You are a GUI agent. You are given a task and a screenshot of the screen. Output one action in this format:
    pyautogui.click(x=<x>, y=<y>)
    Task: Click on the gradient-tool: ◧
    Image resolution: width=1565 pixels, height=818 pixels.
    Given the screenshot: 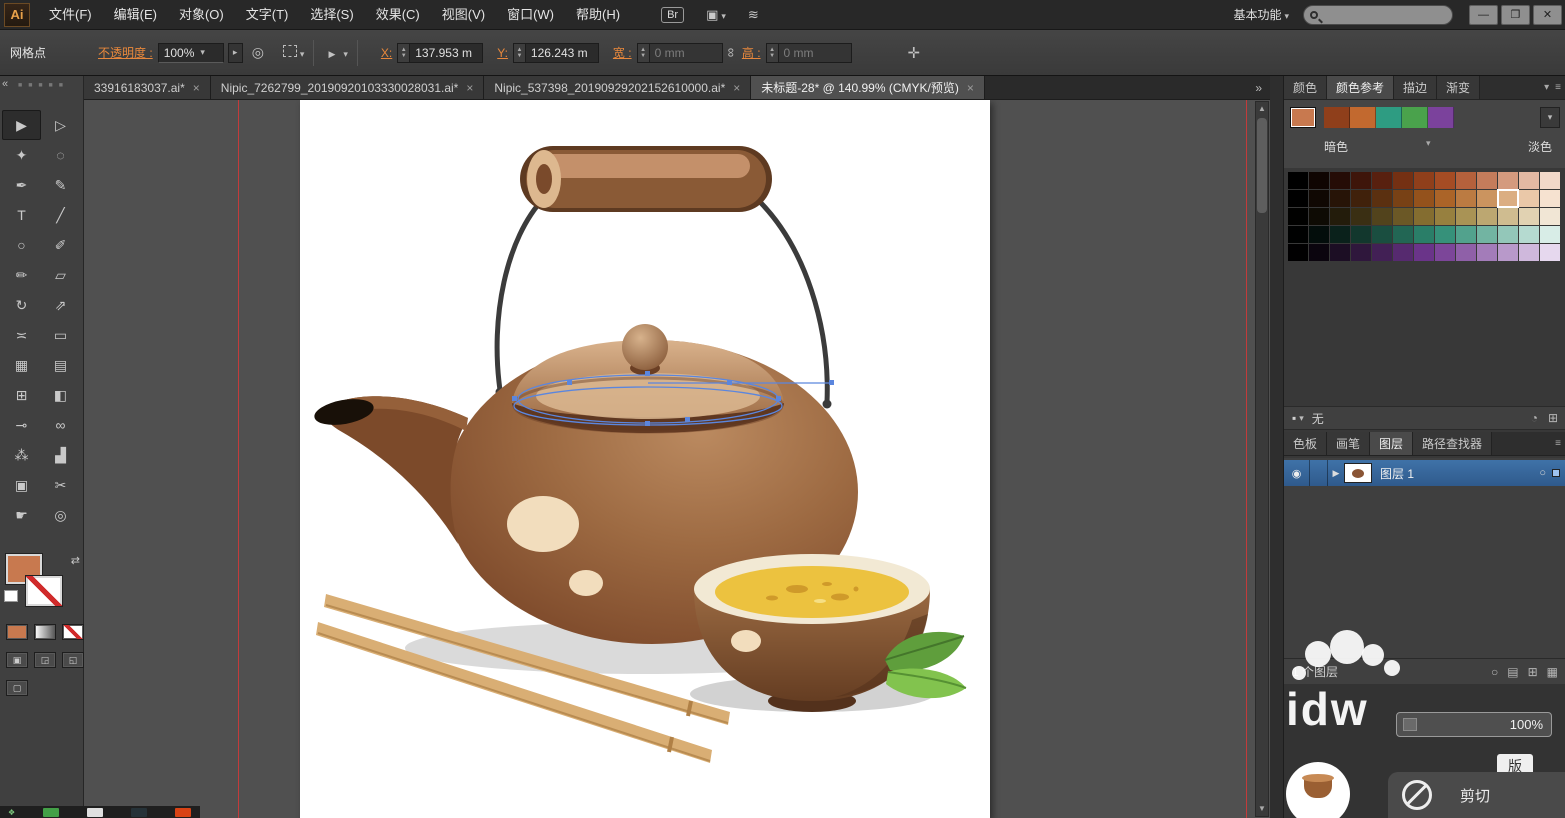 What is the action you would take?
    pyautogui.click(x=60, y=395)
    